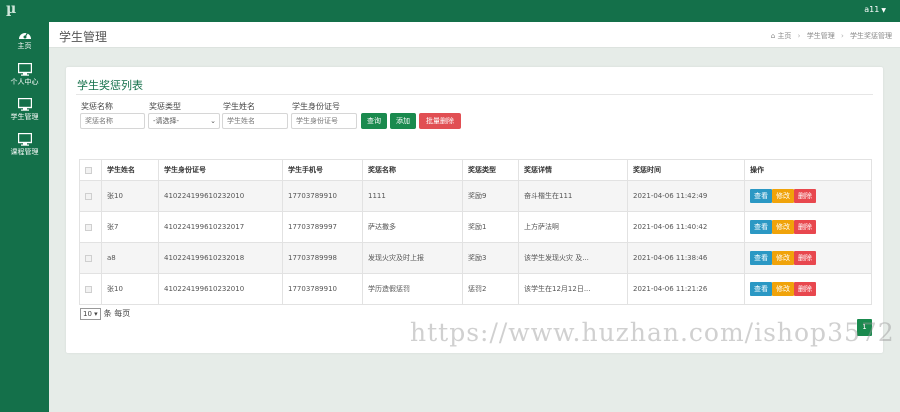 The width and height of the screenshot is (900, 412). I want to click on sidebar-item-label: 个人中心, so click(24, 82).